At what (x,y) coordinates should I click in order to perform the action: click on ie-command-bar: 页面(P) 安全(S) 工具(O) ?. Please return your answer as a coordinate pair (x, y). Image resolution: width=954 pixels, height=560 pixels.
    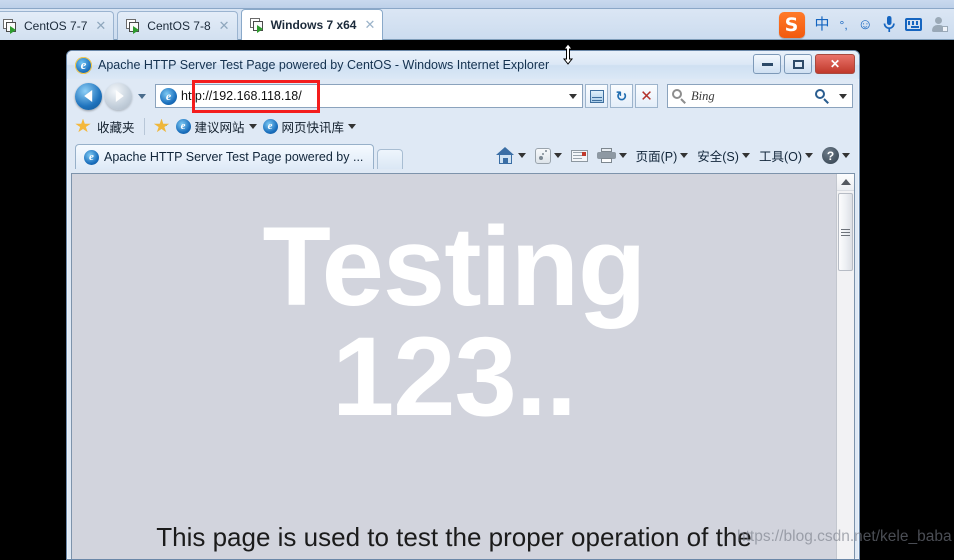
    Looking at the image, I should click on (673, 155).